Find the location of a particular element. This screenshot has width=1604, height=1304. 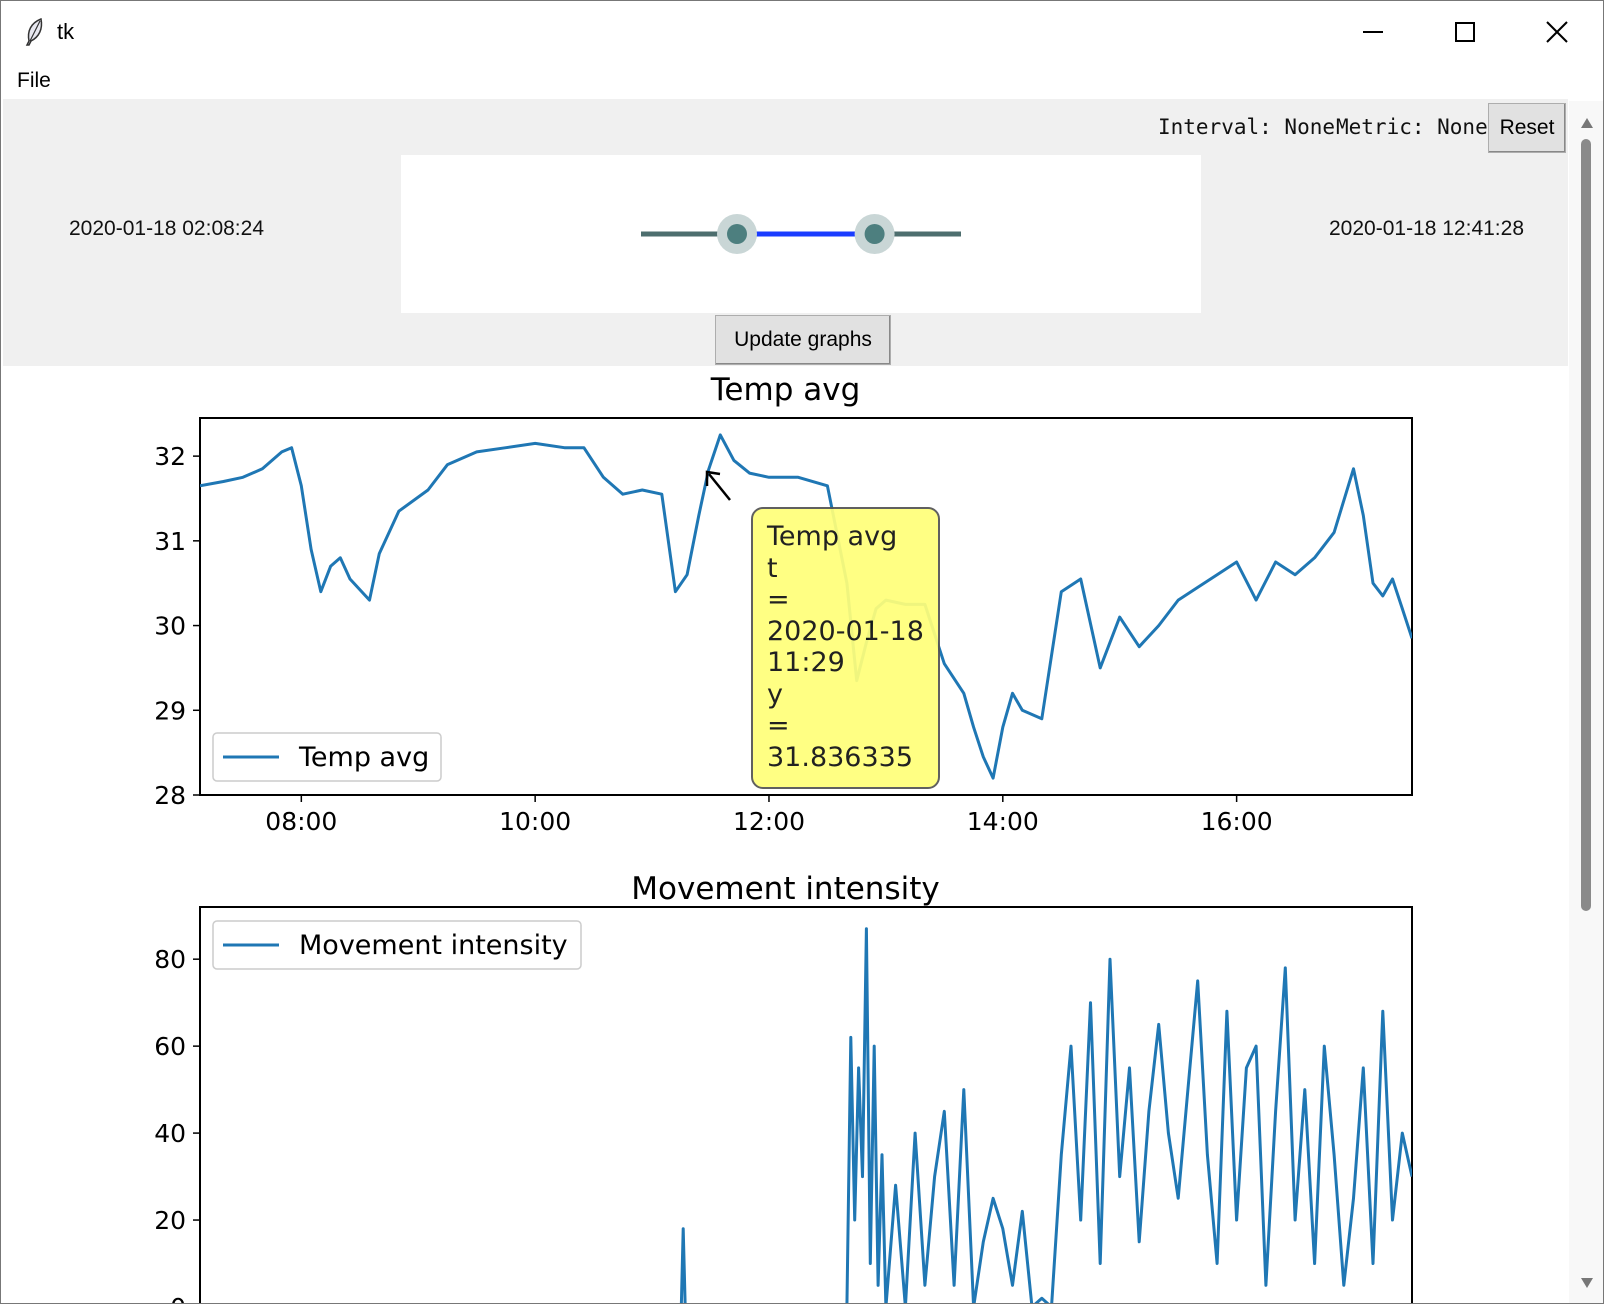

interval-status: Interval: None is located at coordinates (1247, 127).